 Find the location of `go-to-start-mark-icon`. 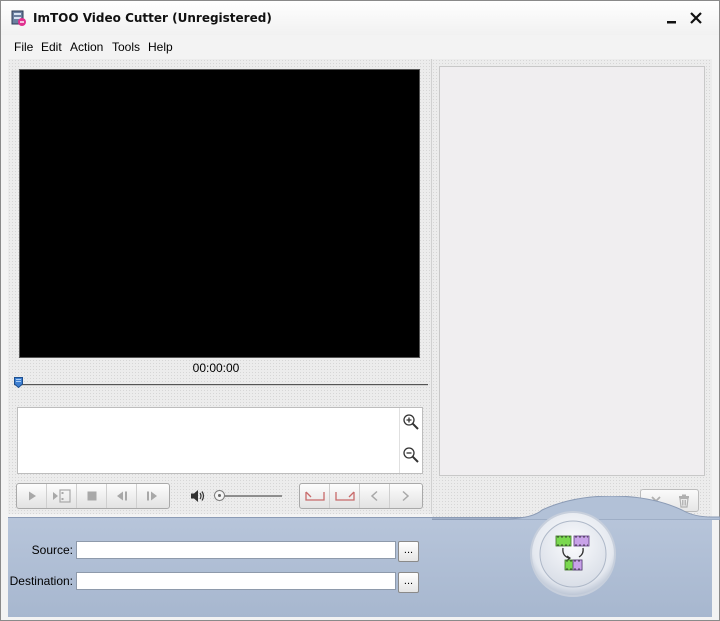

go-to-start-mark-icon is located at coordinates (374, 496).